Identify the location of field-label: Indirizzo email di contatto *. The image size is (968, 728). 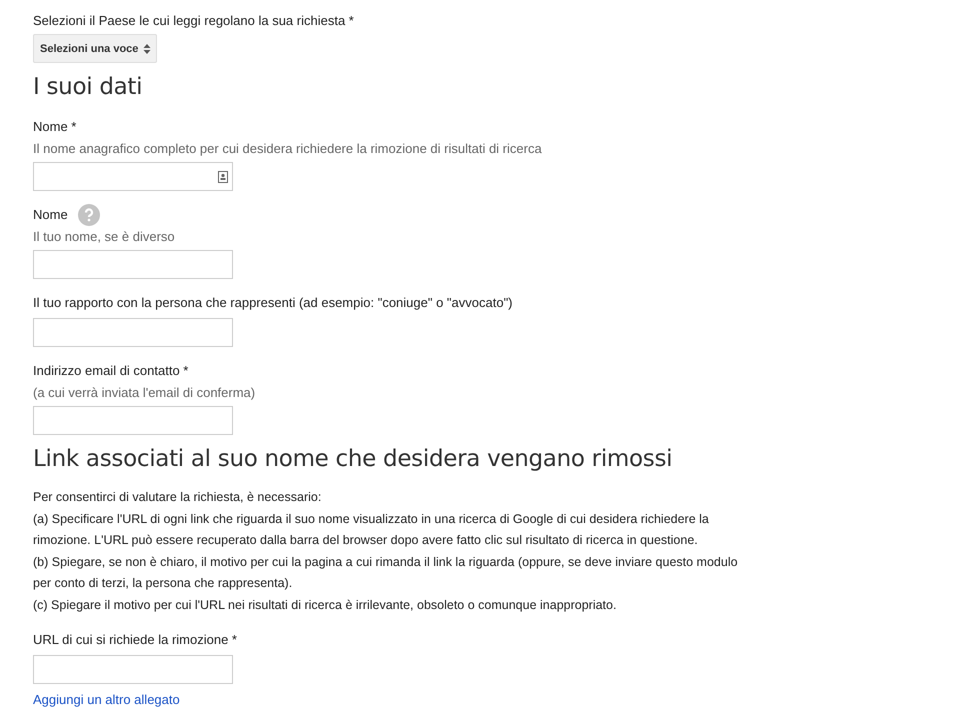
(110, 371).